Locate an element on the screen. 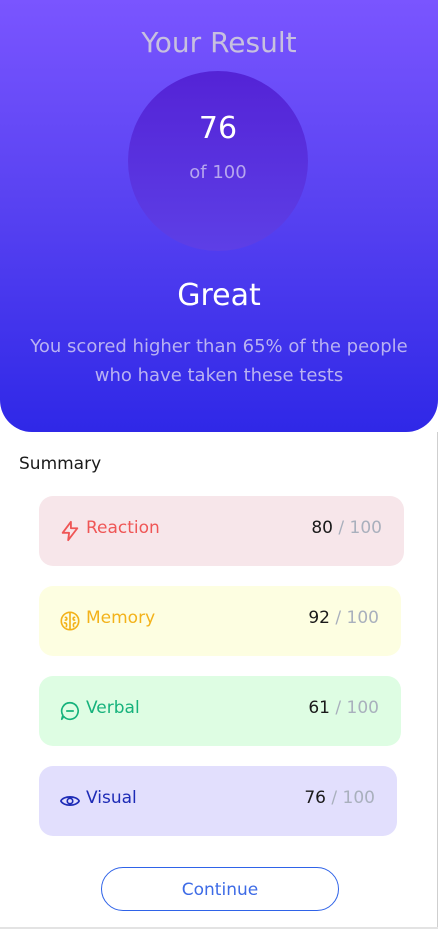  lightning-icon is located at coordinates (70, 531).